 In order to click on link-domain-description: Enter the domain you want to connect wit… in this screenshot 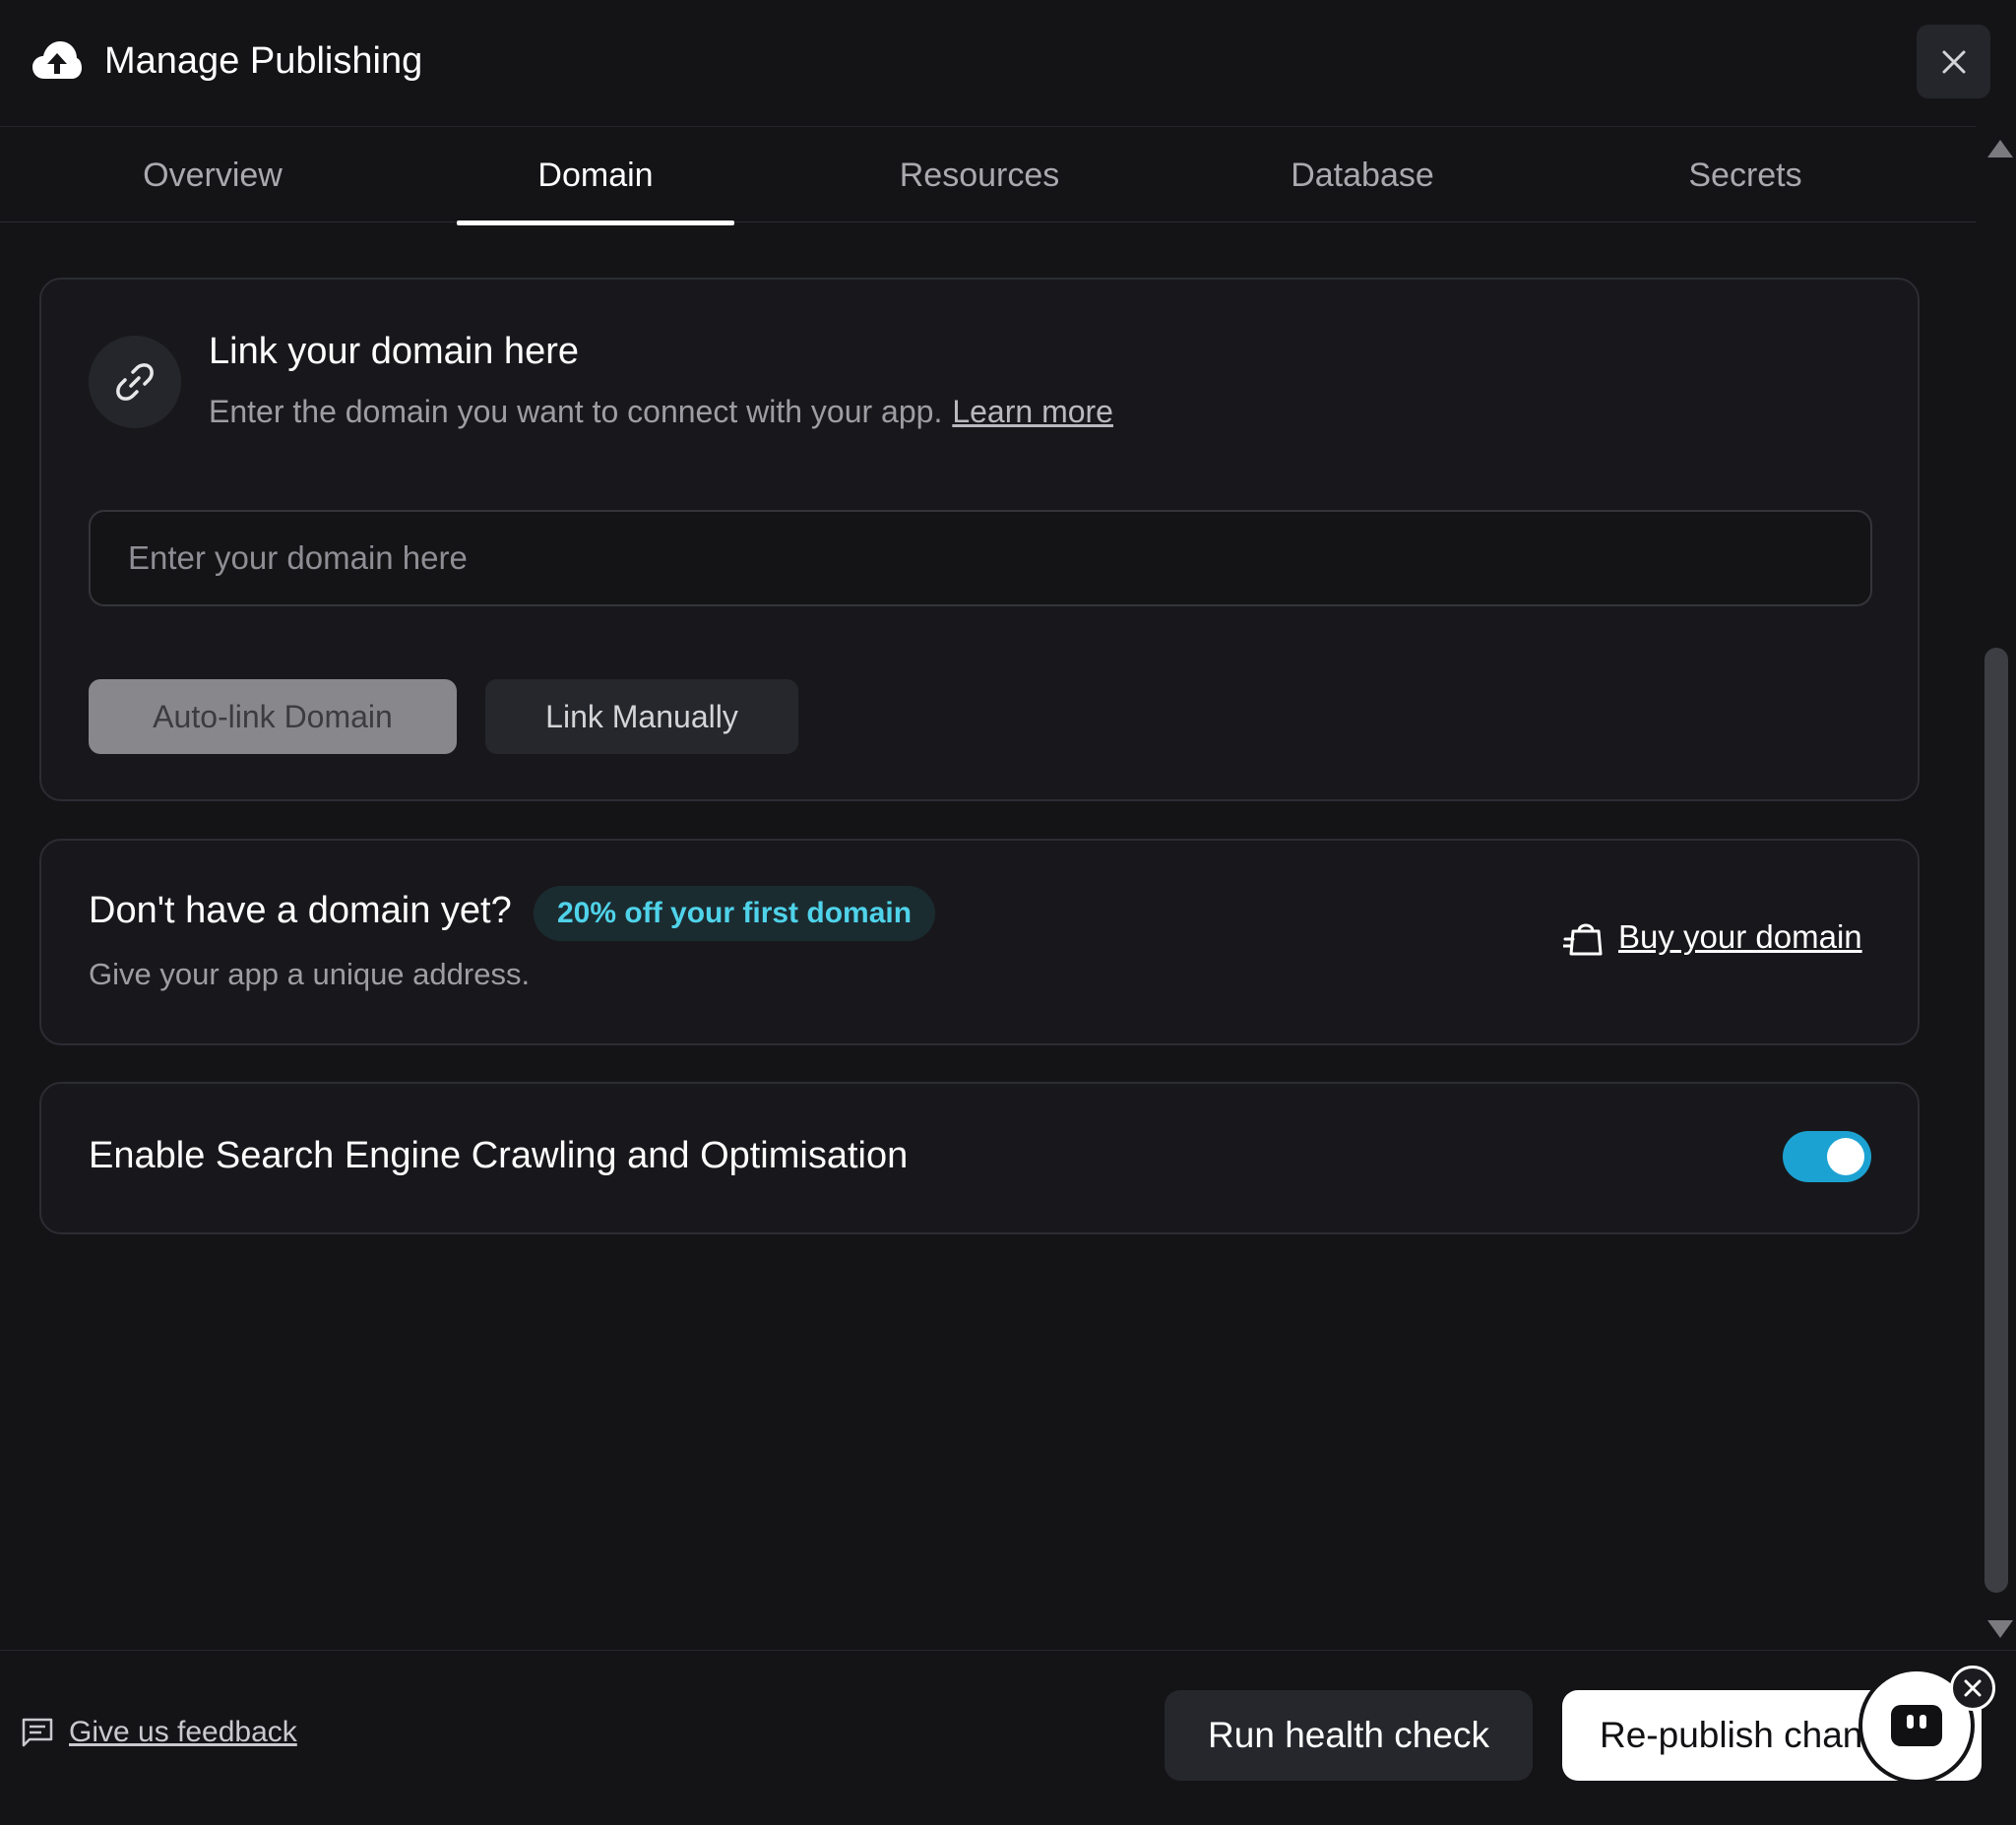, I will do `click(661, 412)`.